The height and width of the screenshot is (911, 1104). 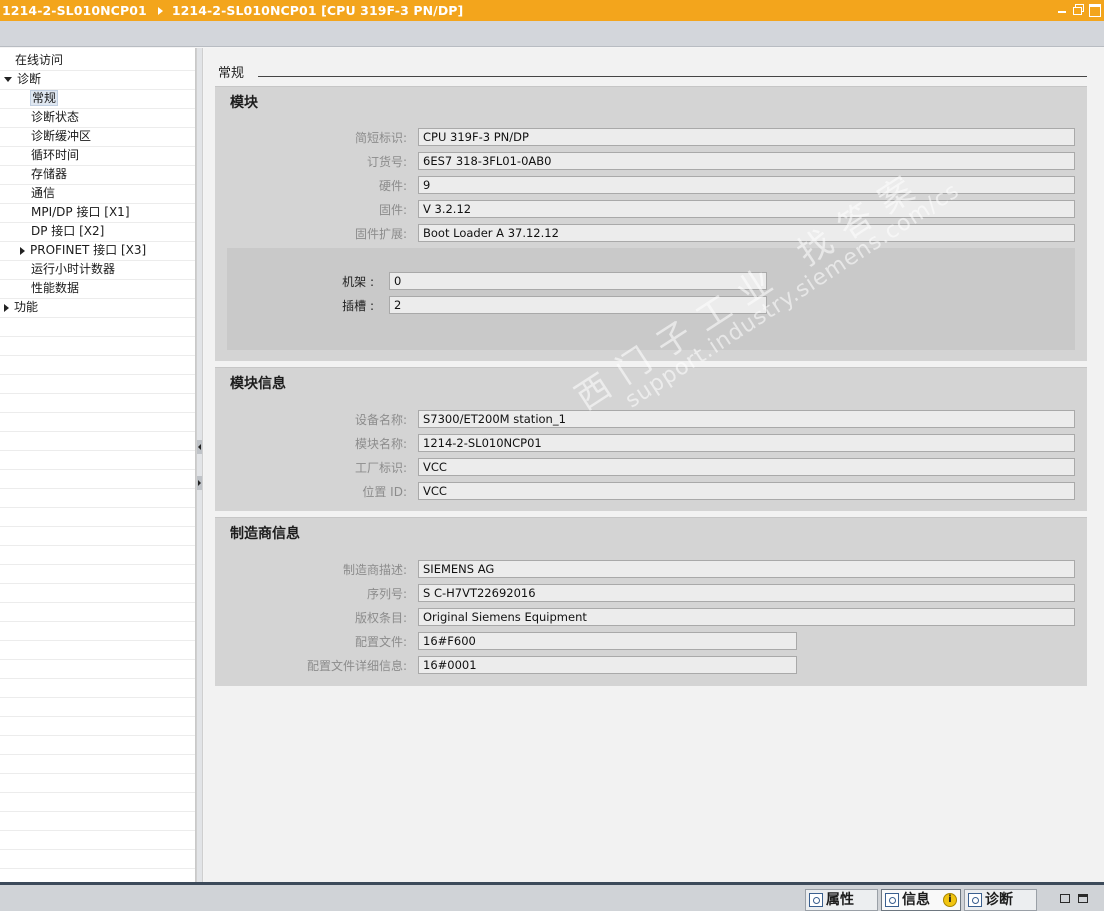 I want to click on inspector-tab-bar: 属性 信息 i 诊断, so click(x=552, y=896).